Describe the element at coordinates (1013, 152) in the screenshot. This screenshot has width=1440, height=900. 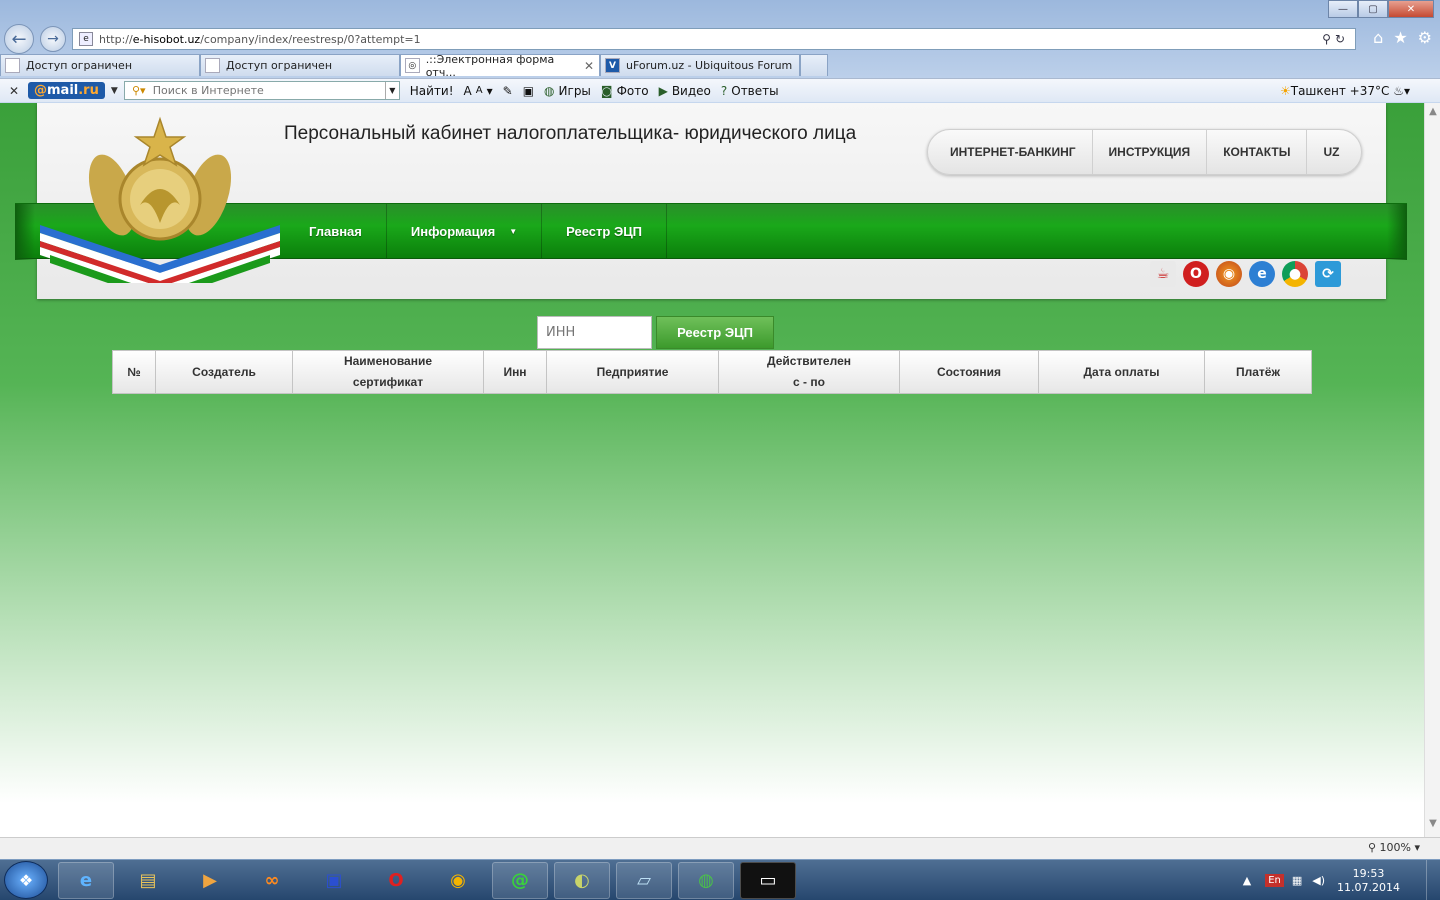
I see `link-internet-banking: ИНТЕРНЕТ-БАНКИНГ` at that location.